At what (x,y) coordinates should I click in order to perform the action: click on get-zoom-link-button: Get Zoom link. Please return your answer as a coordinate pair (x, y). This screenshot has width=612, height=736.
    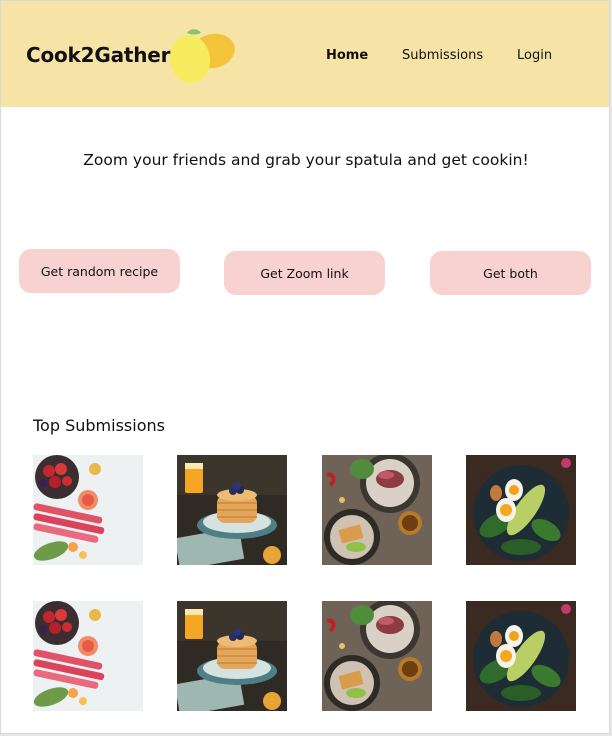
    Looking at the image, I should click on (304, 273).